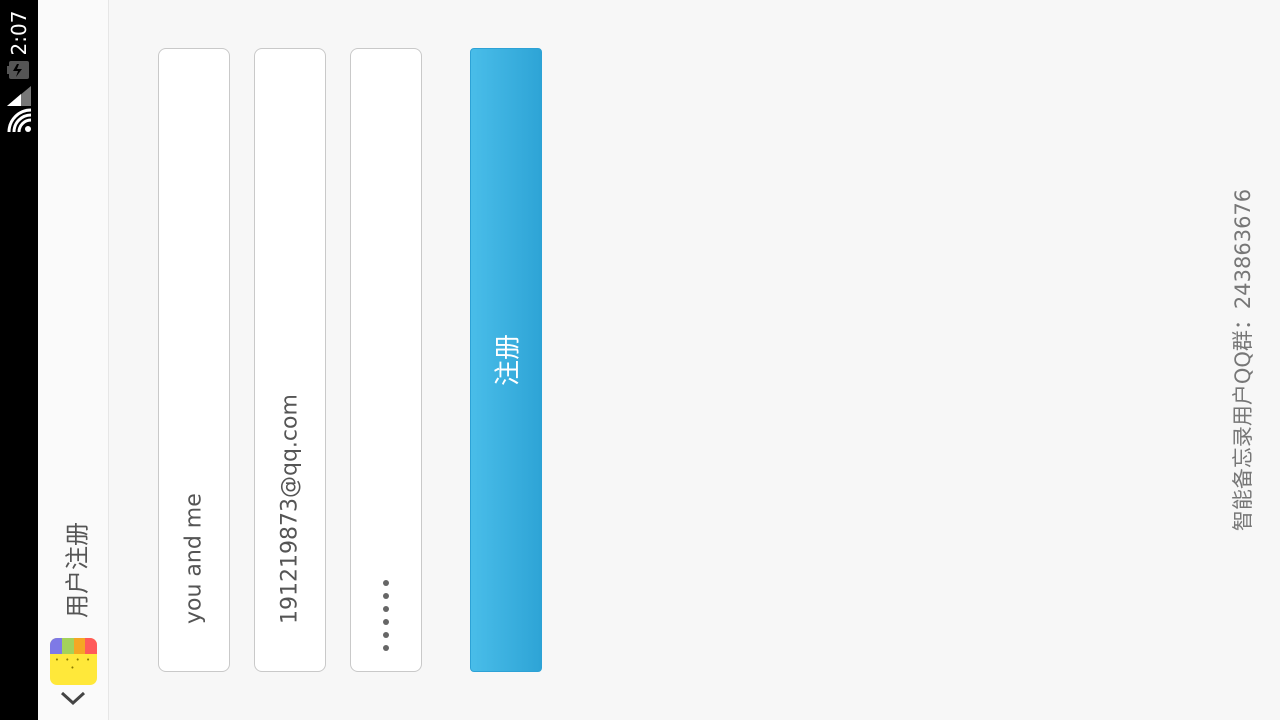 The height and width of the screenshot is (720, 1280). Describe the element at coordinates (194, 360) in the screenshot. I see `username-field: you and me` at that location.